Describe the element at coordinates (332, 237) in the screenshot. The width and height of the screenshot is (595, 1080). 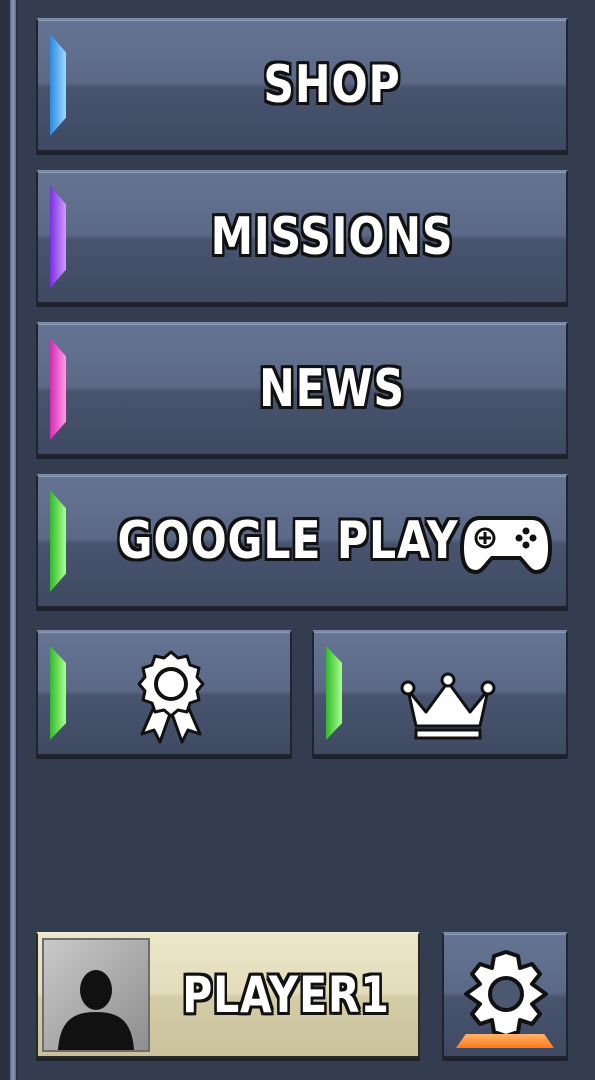
I see `missions-label: MISSIONS` at that location.